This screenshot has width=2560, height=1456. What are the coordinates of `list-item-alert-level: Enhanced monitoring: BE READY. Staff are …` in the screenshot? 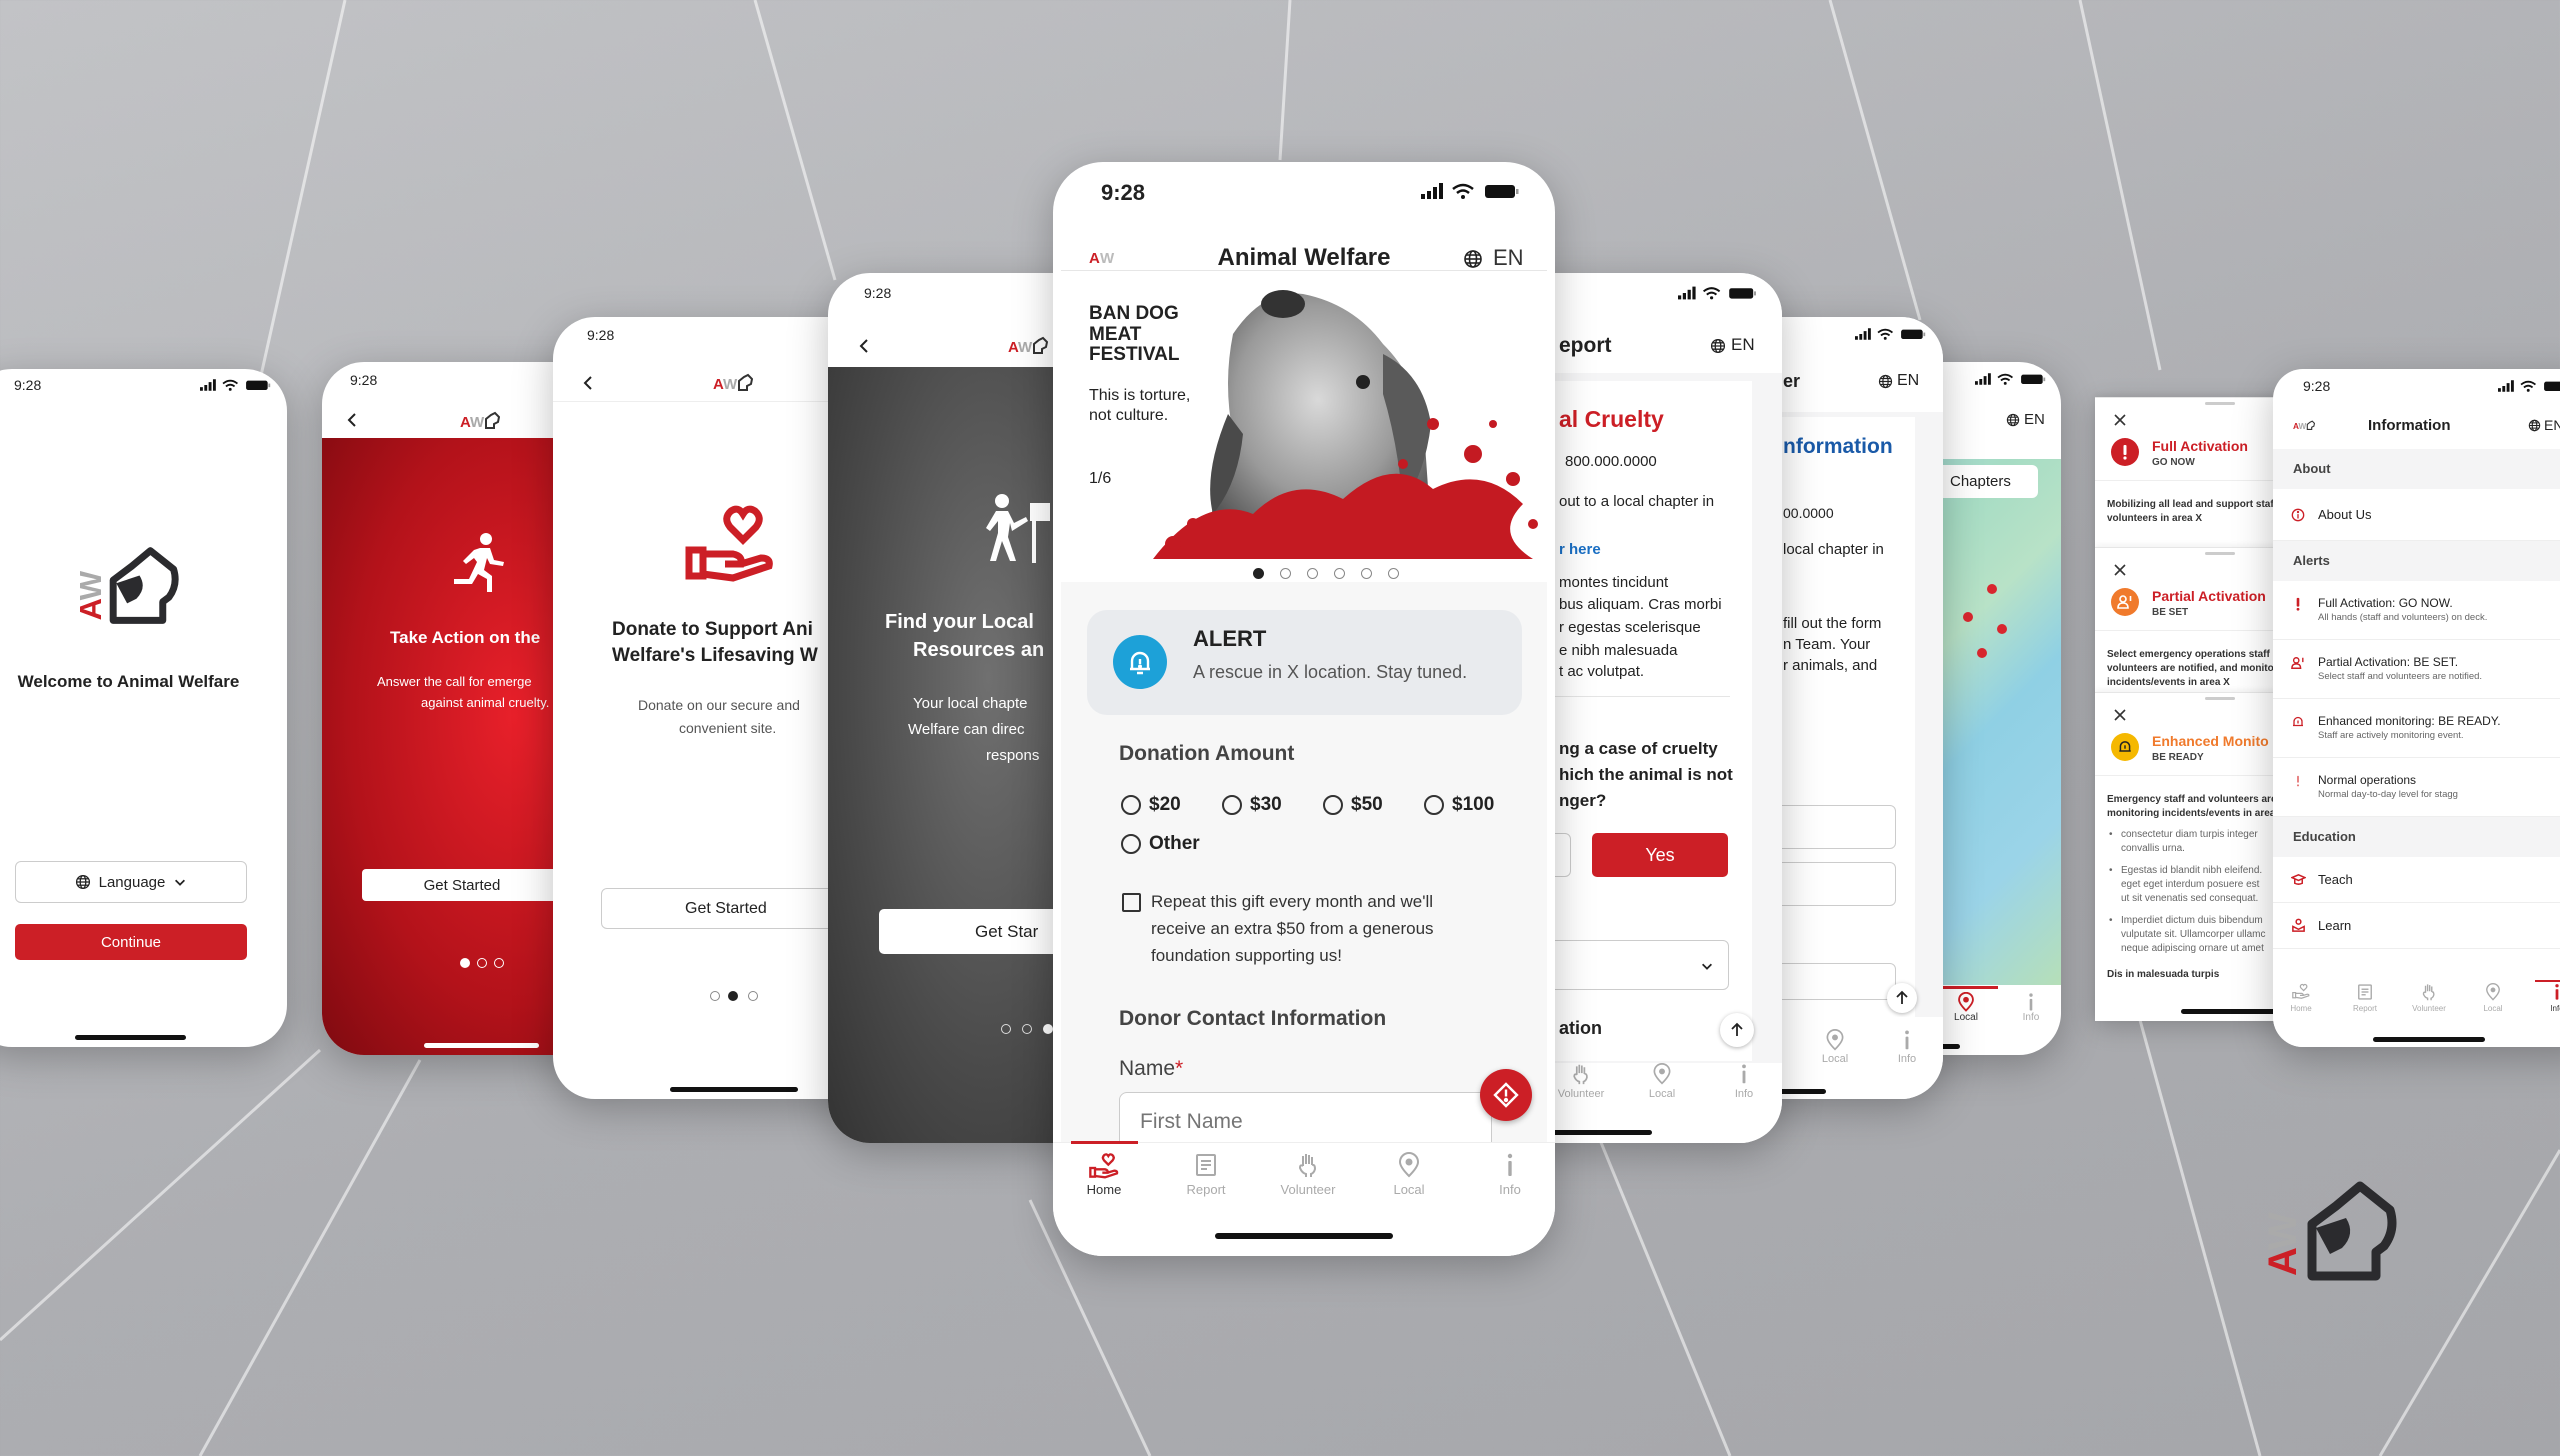 It's located at (2416, 728).